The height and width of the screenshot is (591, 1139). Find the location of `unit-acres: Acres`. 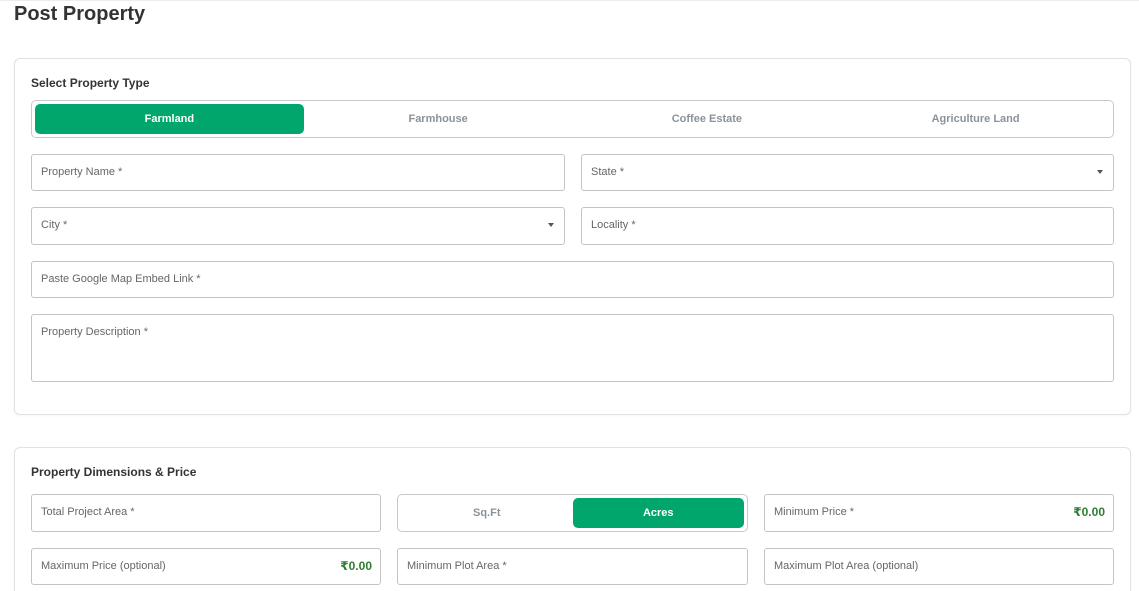

unit-acres: Acres is located at coordinates (658, 513).